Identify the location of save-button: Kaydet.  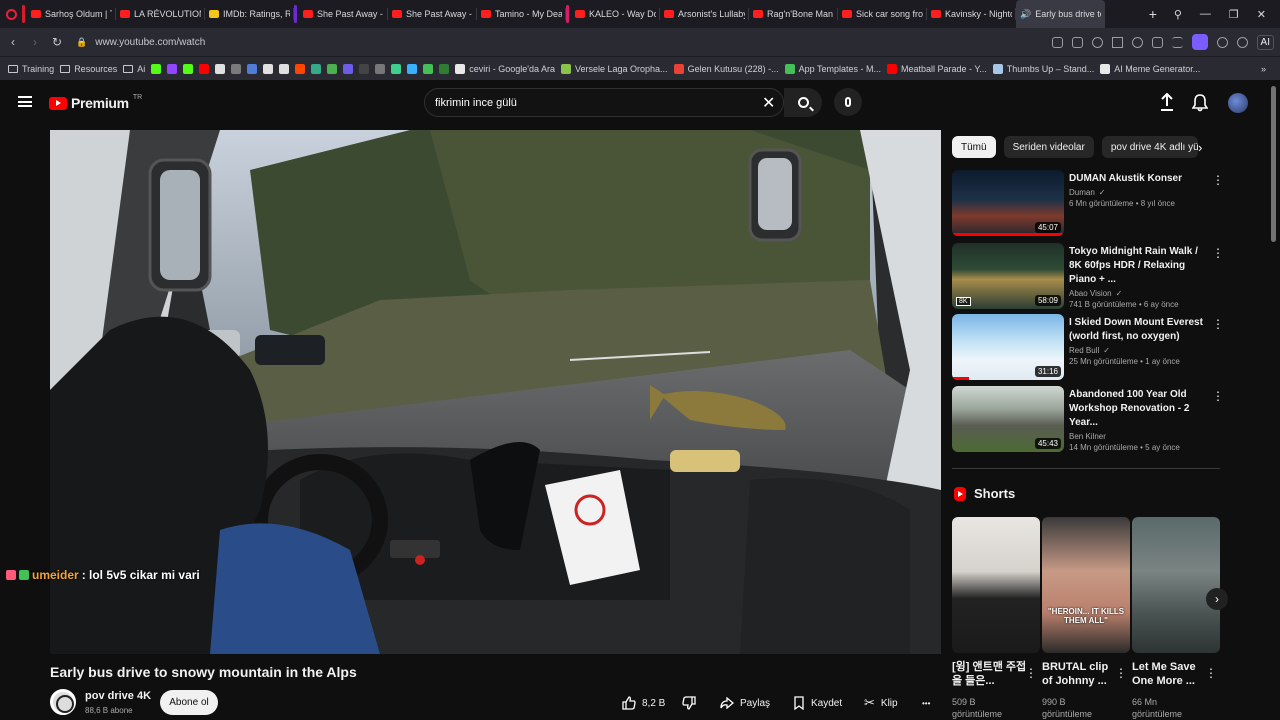
(817, 703).